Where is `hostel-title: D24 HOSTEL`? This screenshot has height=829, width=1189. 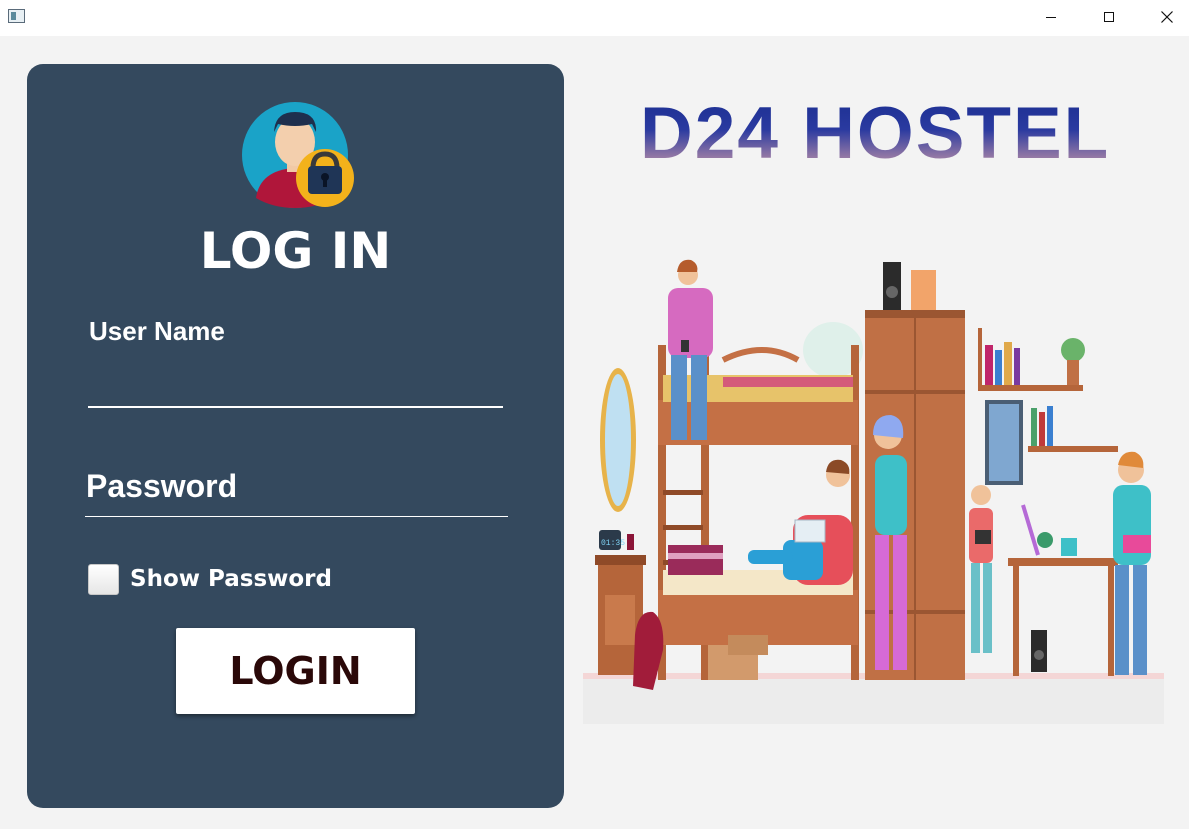 hostel-title: D24 HOSTEL is located at coordinates (875, 133).